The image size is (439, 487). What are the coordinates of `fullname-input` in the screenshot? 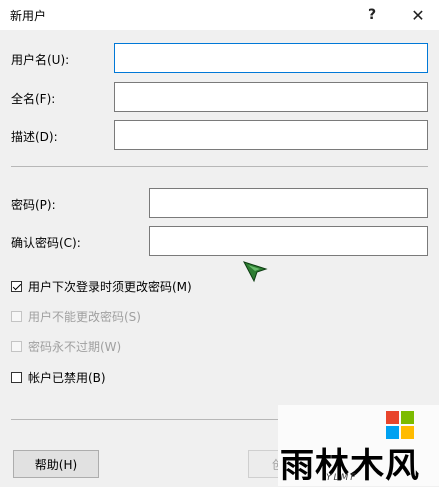 It's located at (271, 97).